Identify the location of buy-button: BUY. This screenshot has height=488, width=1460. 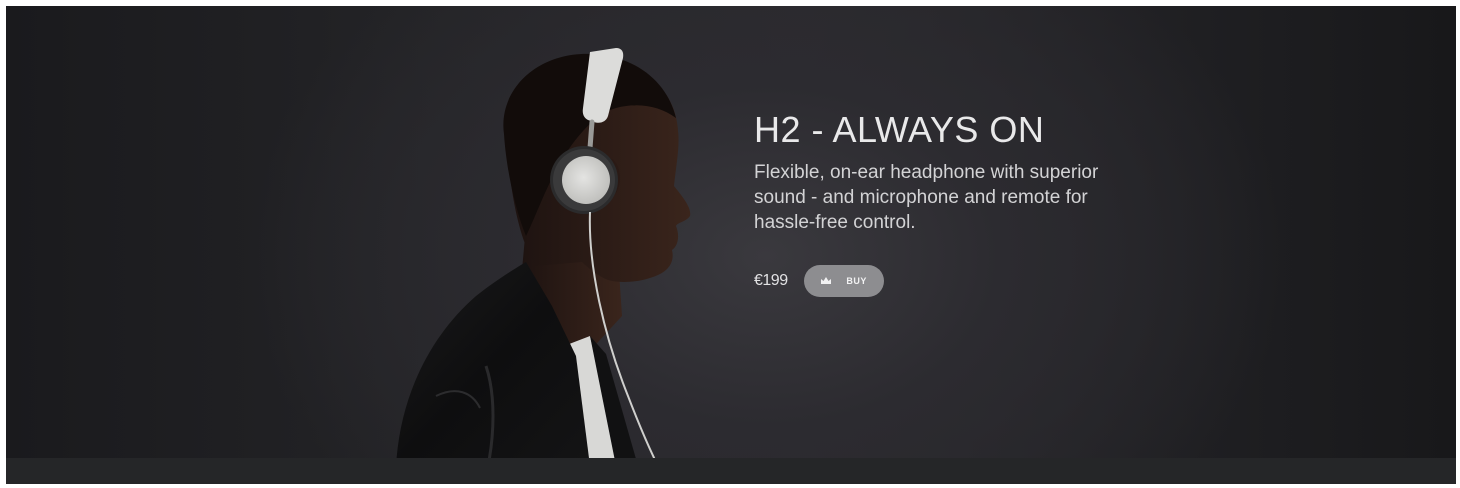
(843, 281).